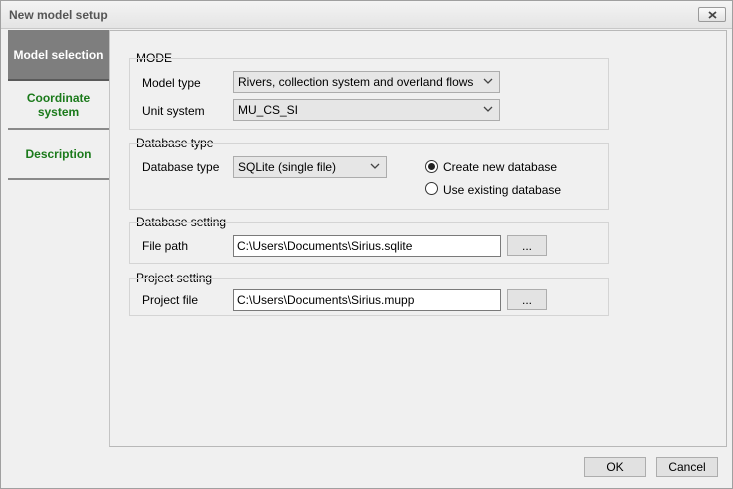  Describe the element at coordinates (181, 167) in the screenshot. I see `database-type-label: Database type` at that location.